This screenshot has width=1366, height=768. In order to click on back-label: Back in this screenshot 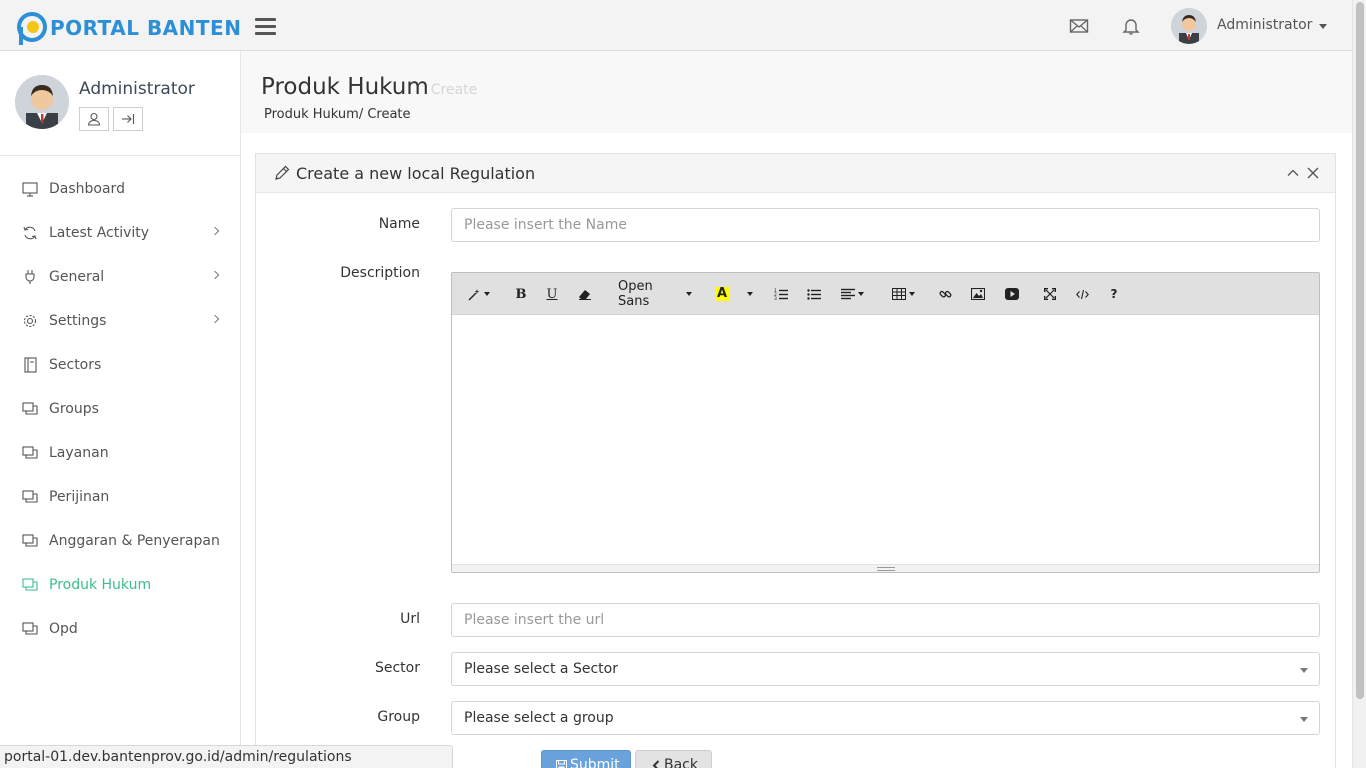, I will do `click(681, 762)`.